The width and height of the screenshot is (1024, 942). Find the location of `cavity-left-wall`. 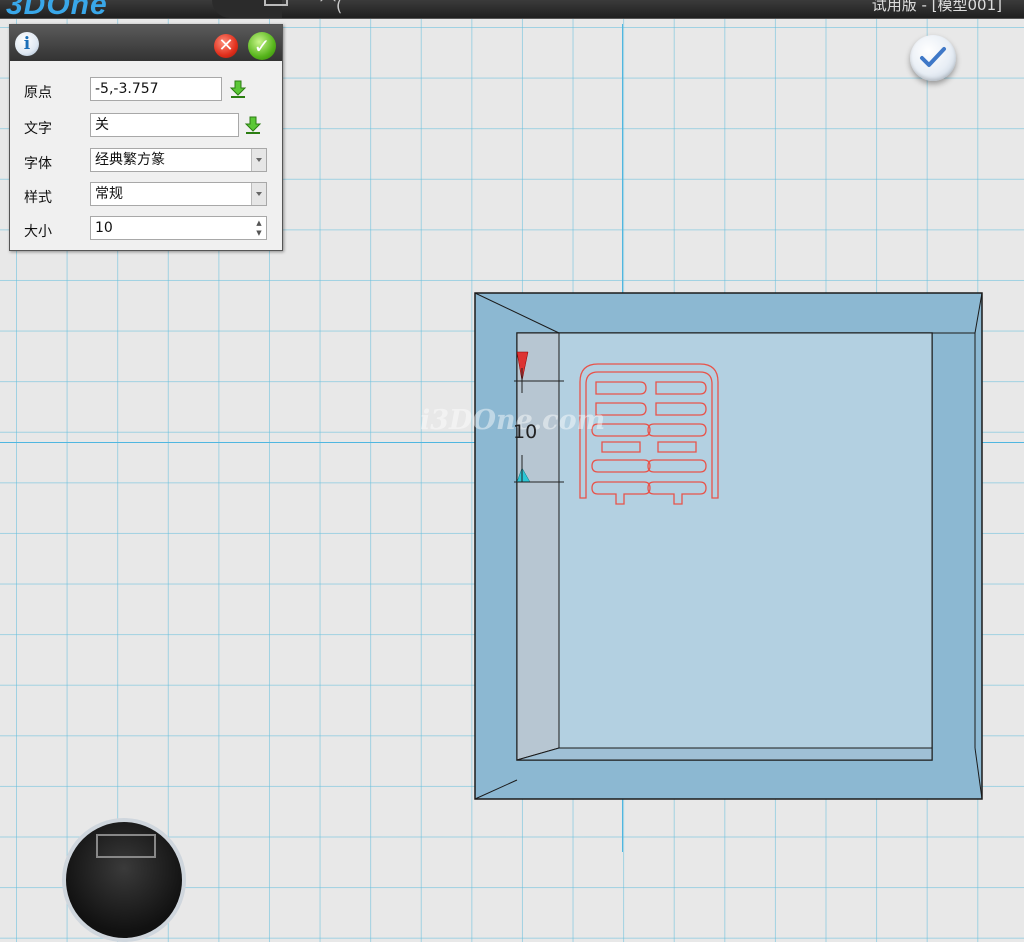

cavity-left-wall is located at coordinates (538, 546).